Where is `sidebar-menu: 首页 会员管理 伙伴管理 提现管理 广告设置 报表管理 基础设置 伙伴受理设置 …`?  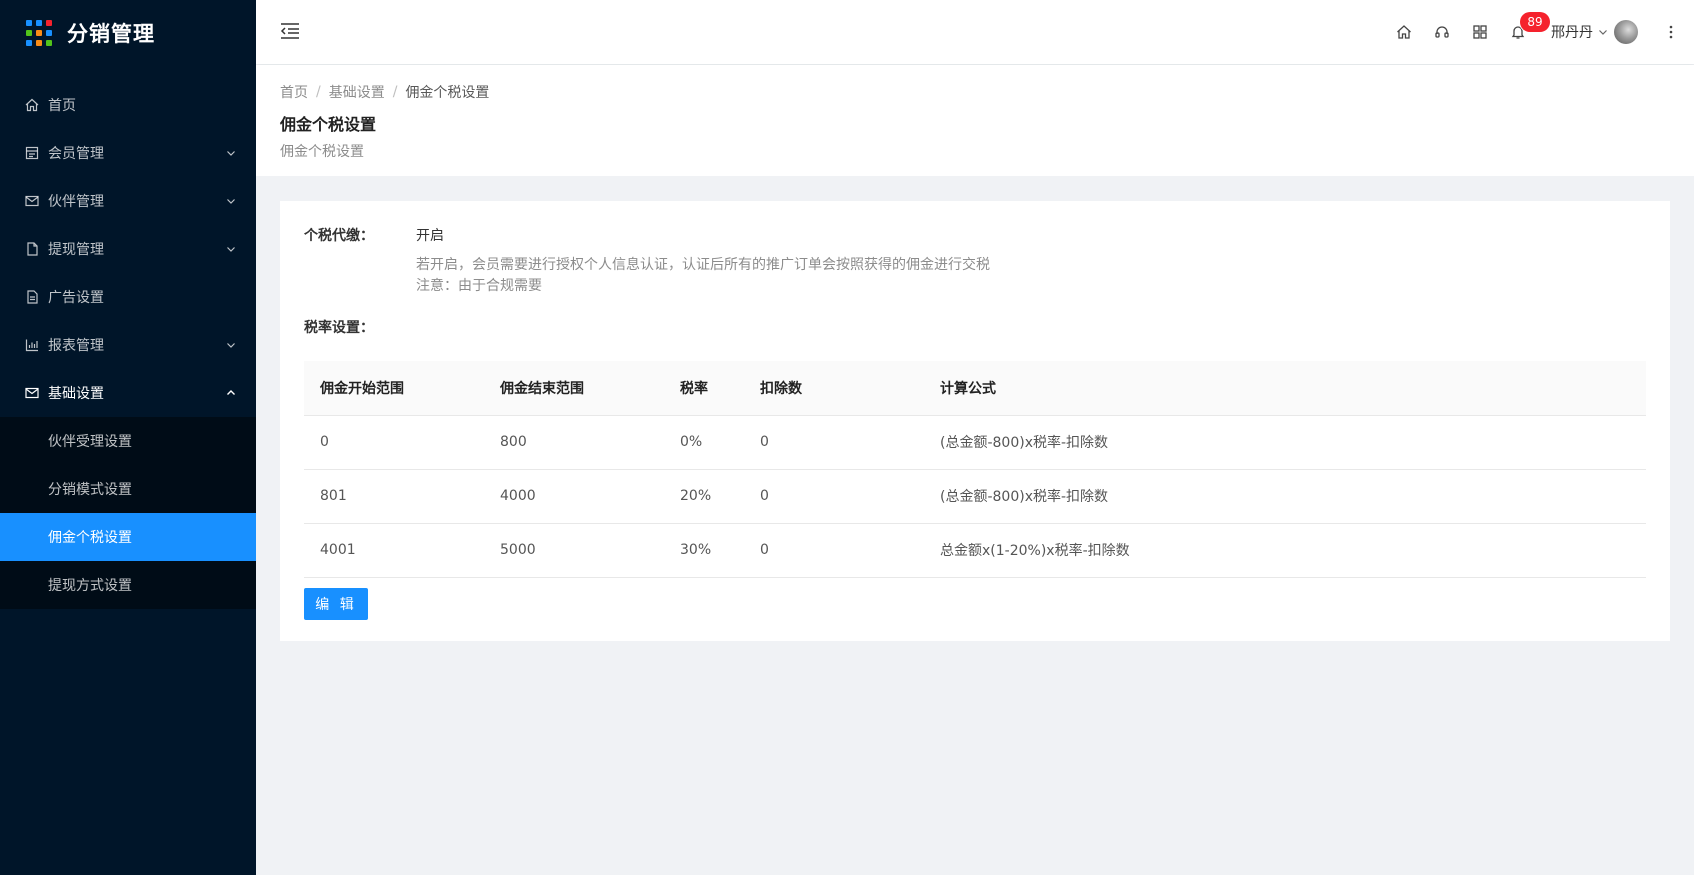
sidebar-menu: 首页 会员管理 伙伴管理 提现管理 广告设置 报表管理 基础设置 伙伴受理设置 … is located at coordinates (128, 345).